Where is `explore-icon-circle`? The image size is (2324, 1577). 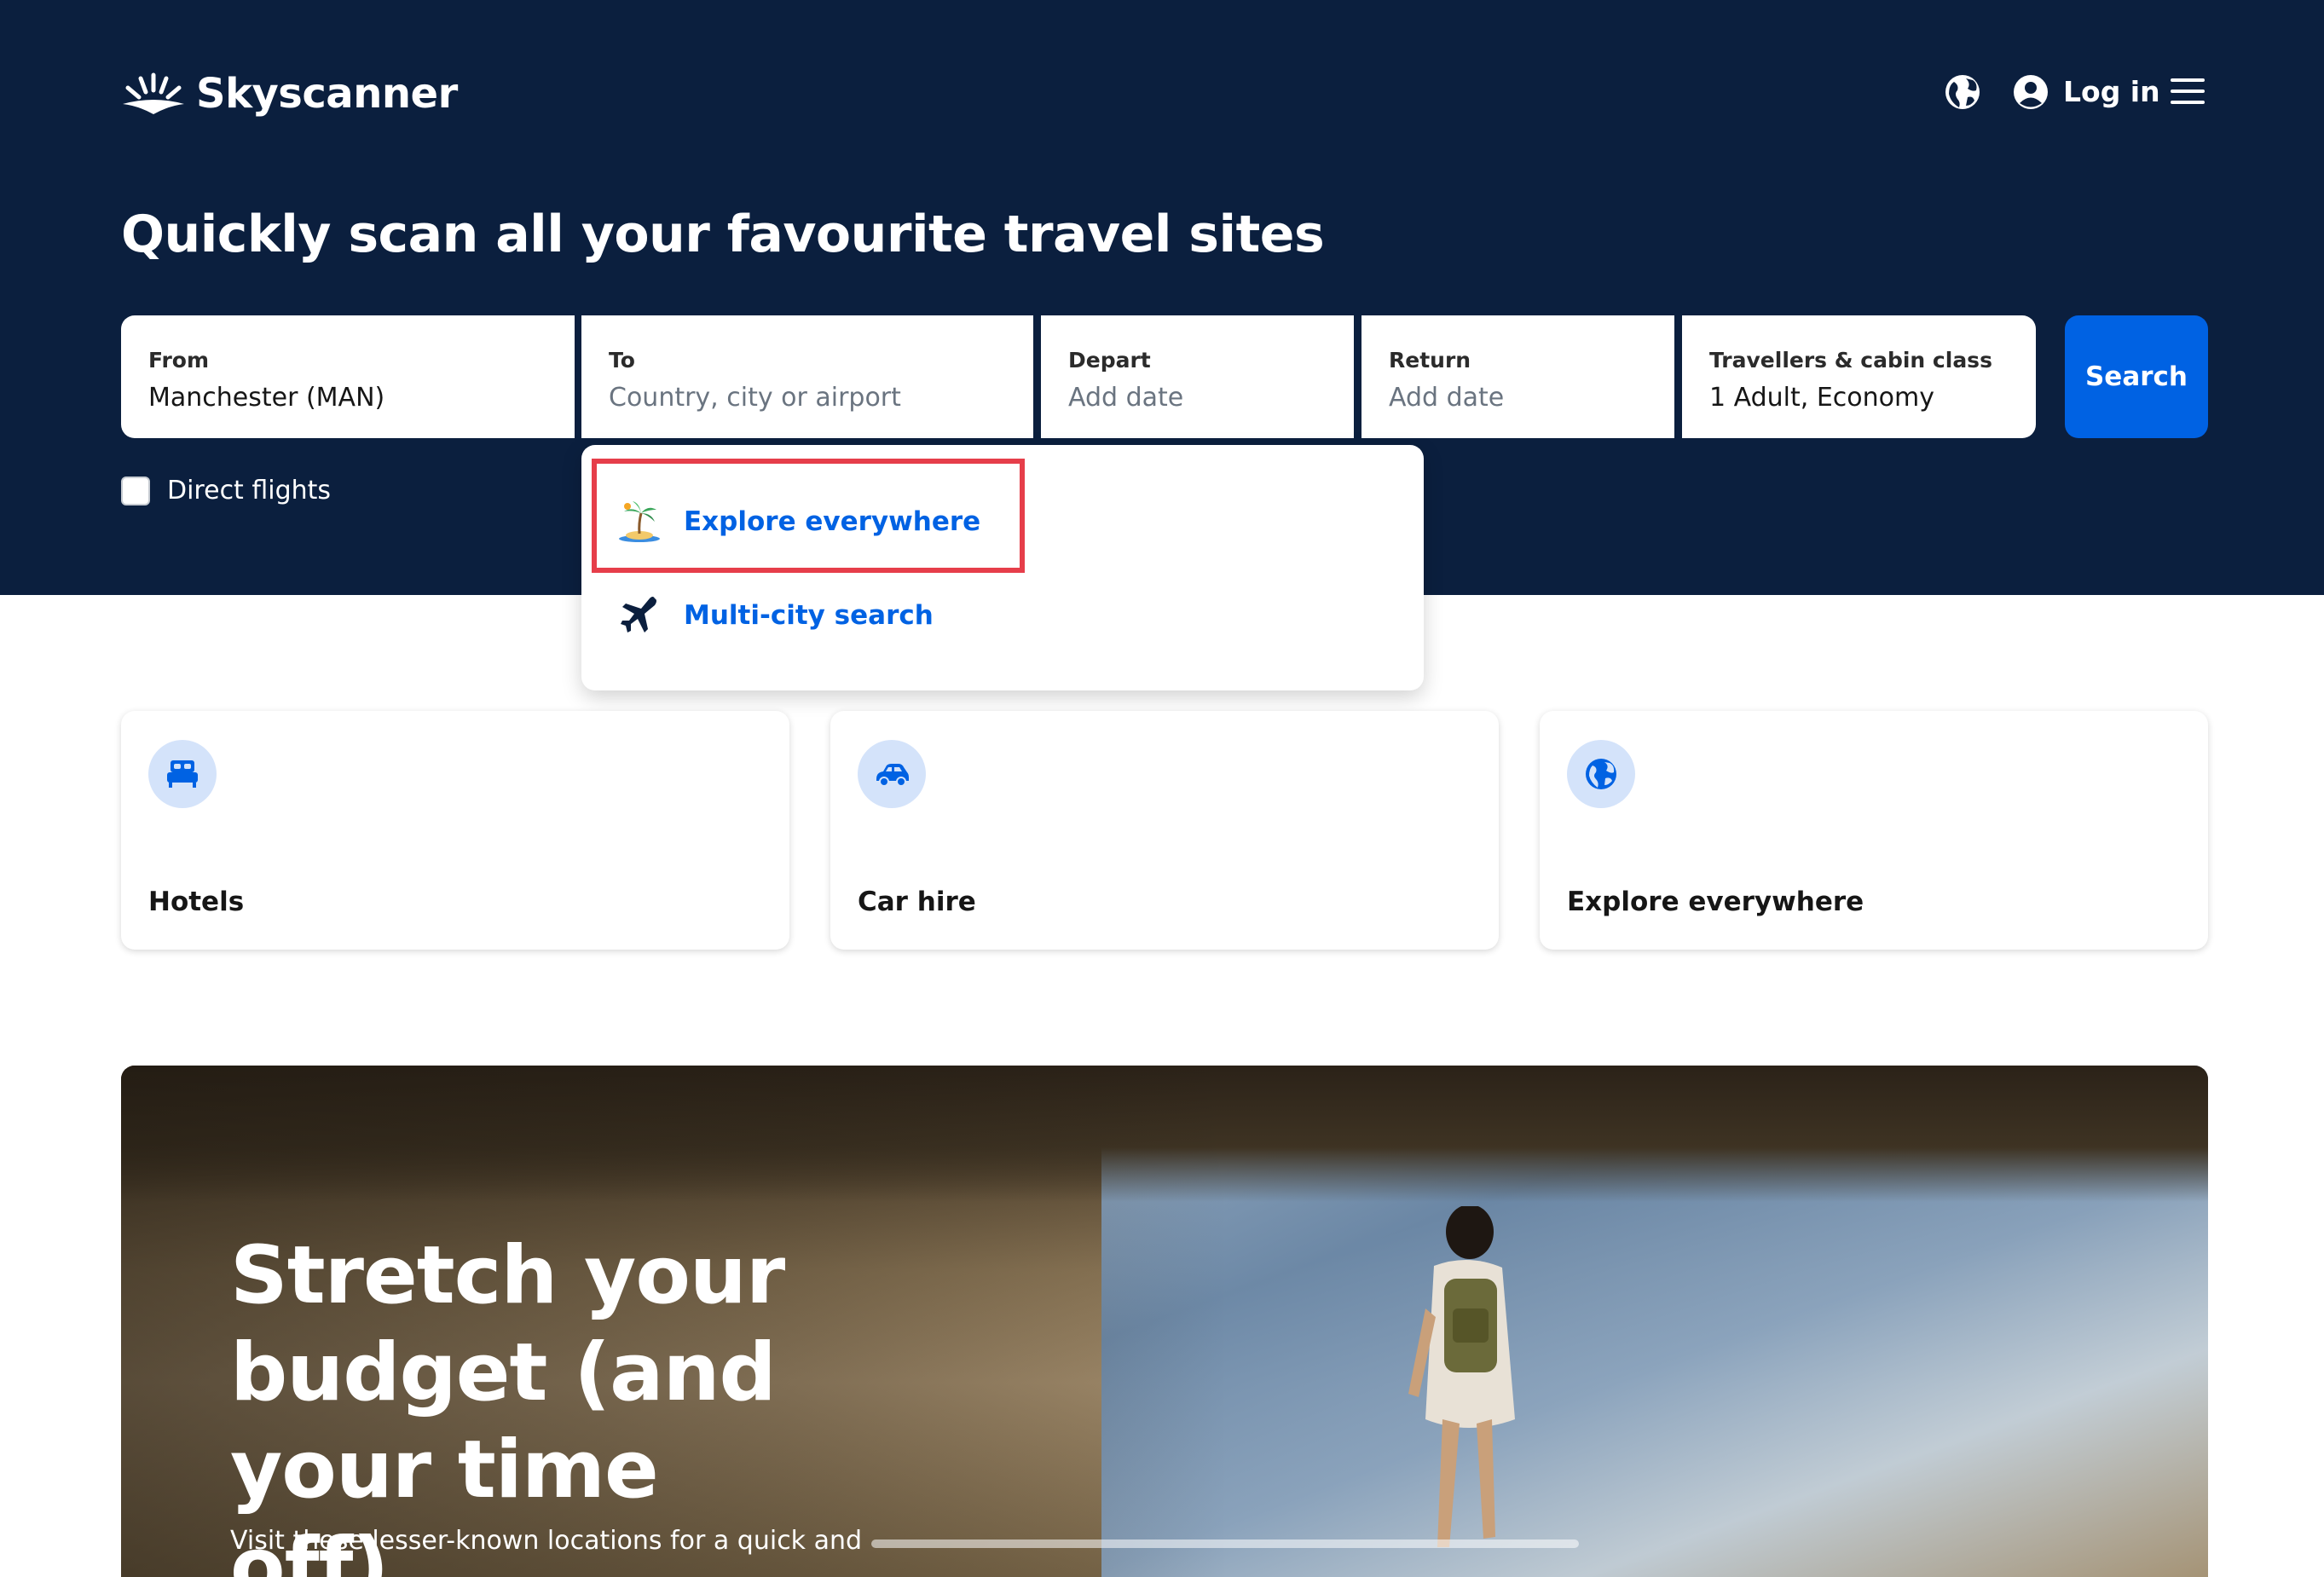
explore-icon-circle is located at coordinates (1601, 774).